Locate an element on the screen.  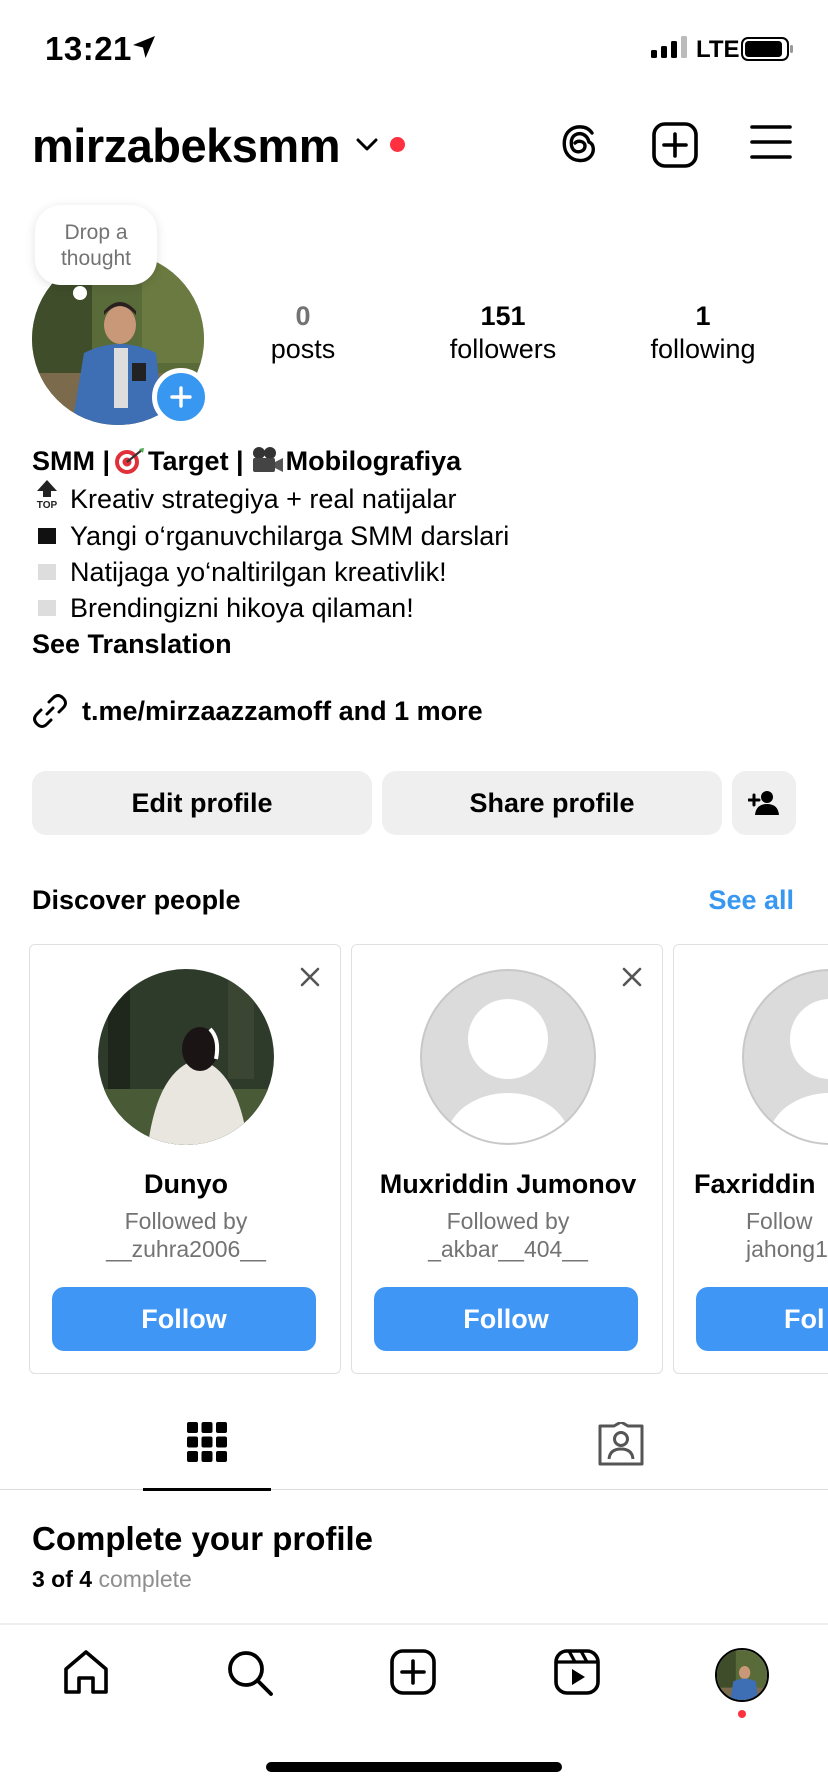
bio-text-4: Brendingizni hikoya qilaman! is located at coordinates (242, 608).